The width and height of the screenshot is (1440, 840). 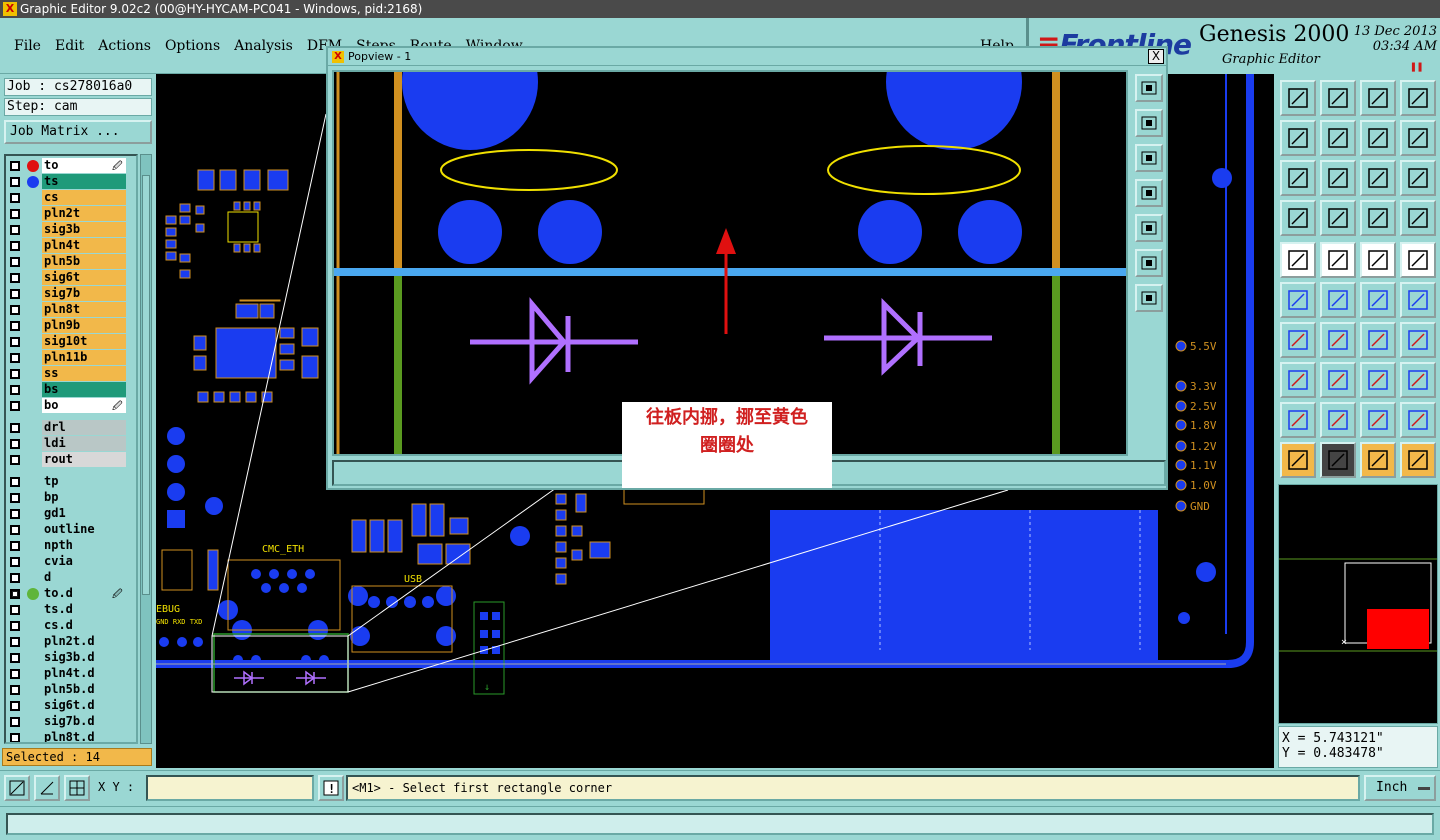 What do you see at coordinates (1378, 340) in the screenshot?
I see `rotate-tool-button` at bounding box center [1378, 340].